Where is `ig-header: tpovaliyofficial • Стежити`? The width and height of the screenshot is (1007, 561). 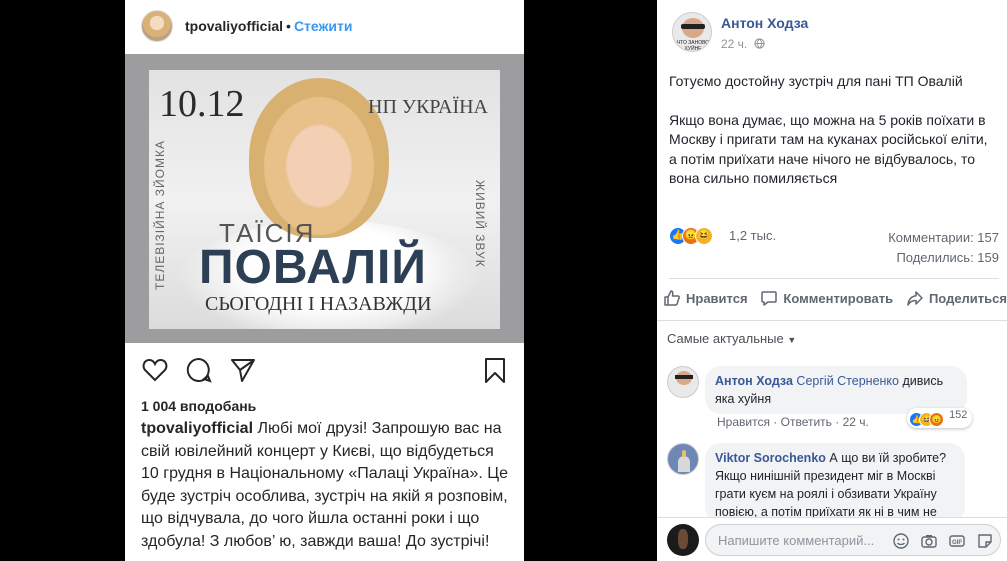 ig-header: tpovaliyofficial • Стежити is located at coordinates (324, 26).